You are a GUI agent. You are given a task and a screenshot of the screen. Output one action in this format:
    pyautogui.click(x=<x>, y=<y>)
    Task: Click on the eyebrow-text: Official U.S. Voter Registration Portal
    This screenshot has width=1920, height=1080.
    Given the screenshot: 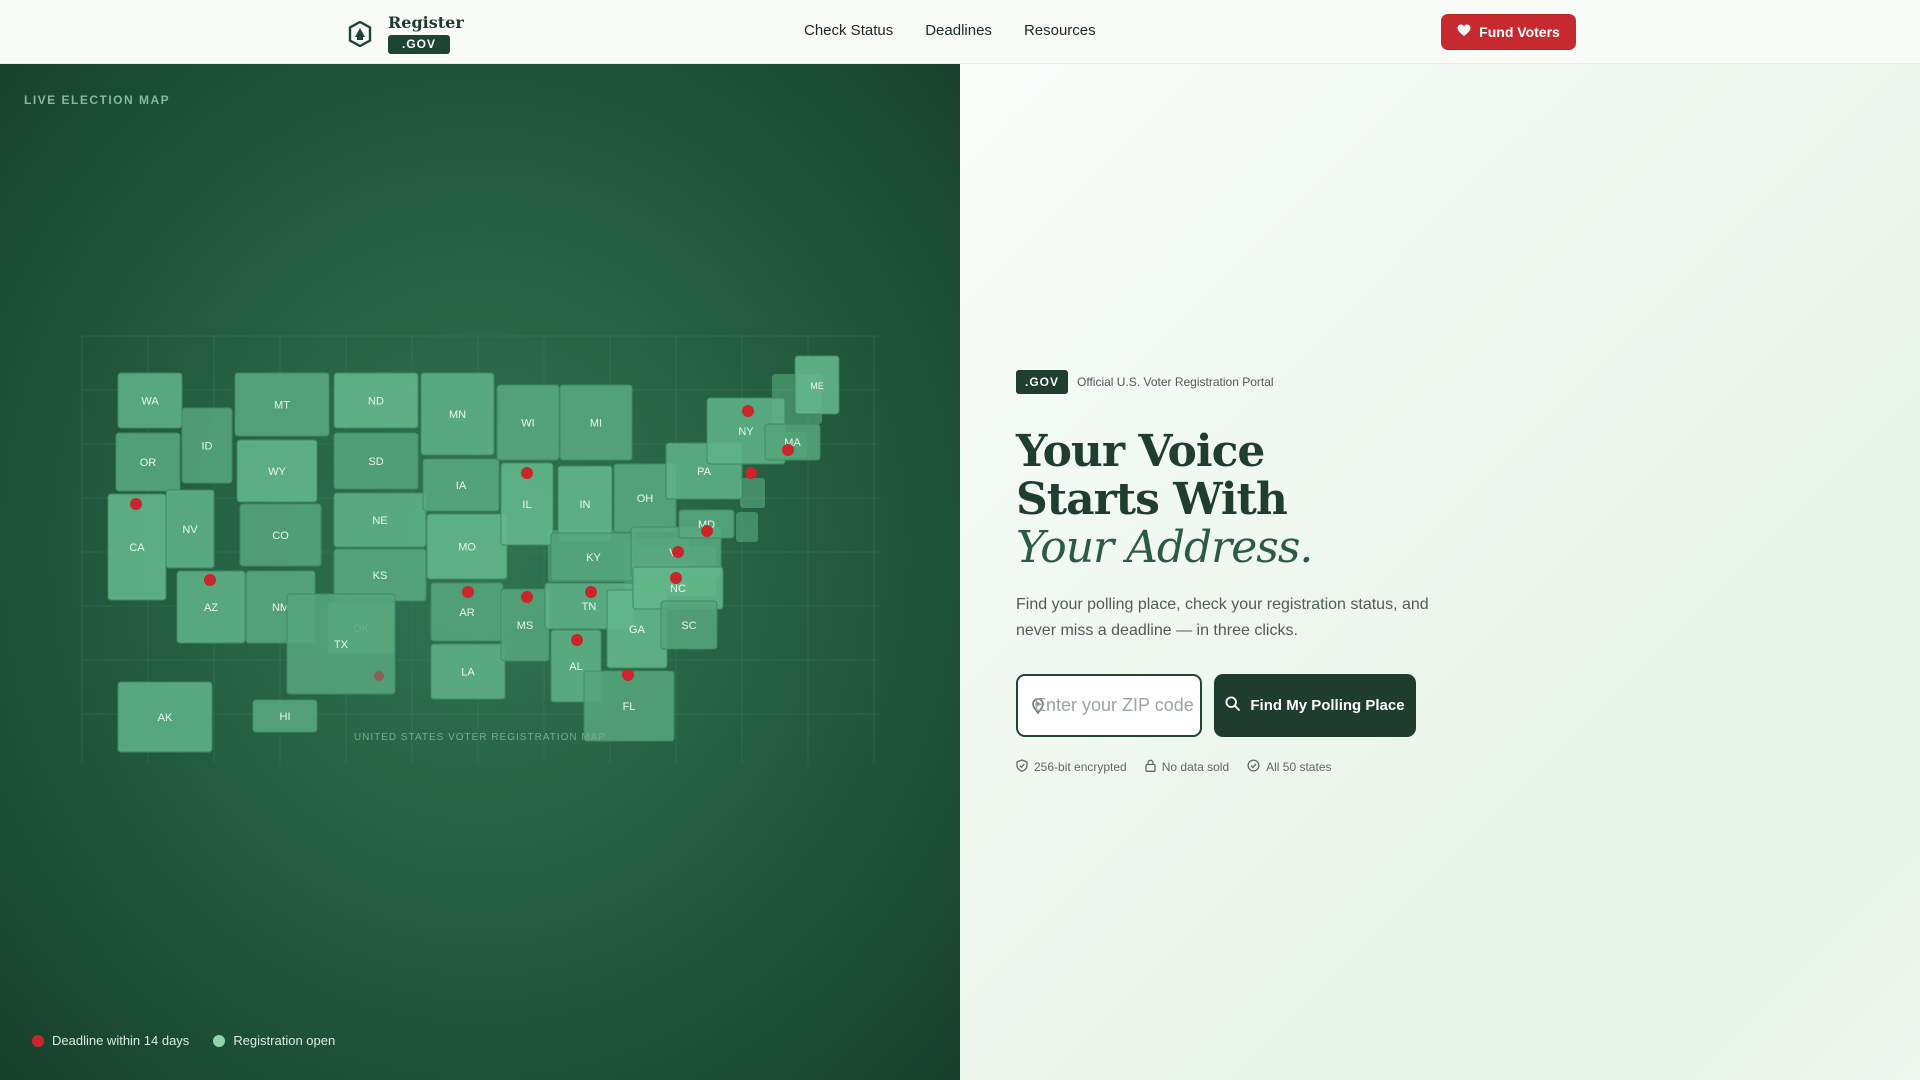 What is the action you would take?
    pyautogui.click(x=1175, y=382)
    